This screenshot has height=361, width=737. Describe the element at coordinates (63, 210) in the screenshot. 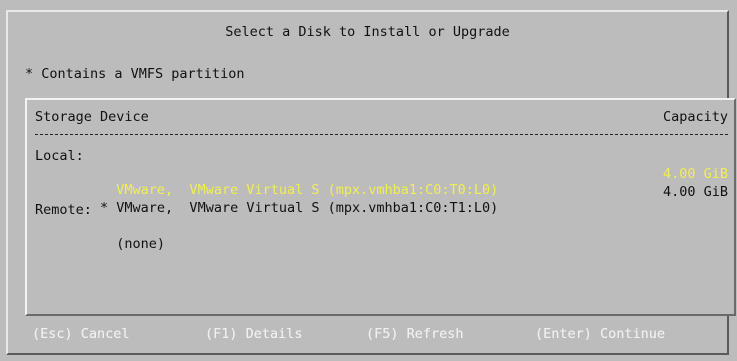

I see `remote-group-label: Remote:` at that location.